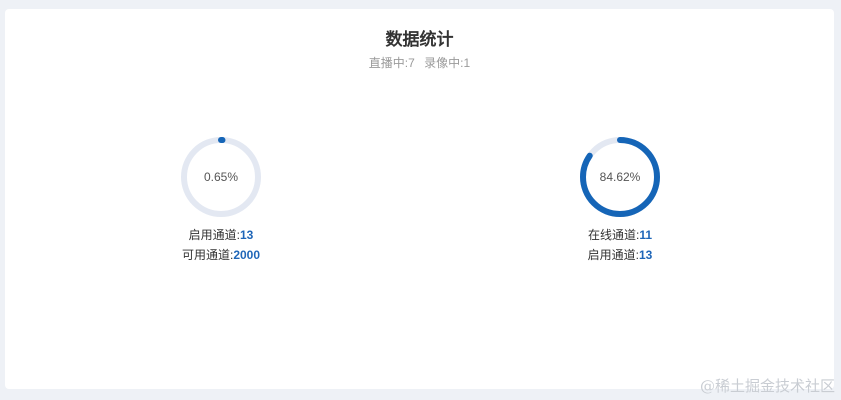 This screenshot has width=841, height=400. Describe the element at coordinates (646, 235) in the screenshot. I see `stat-value: 11` at that location.